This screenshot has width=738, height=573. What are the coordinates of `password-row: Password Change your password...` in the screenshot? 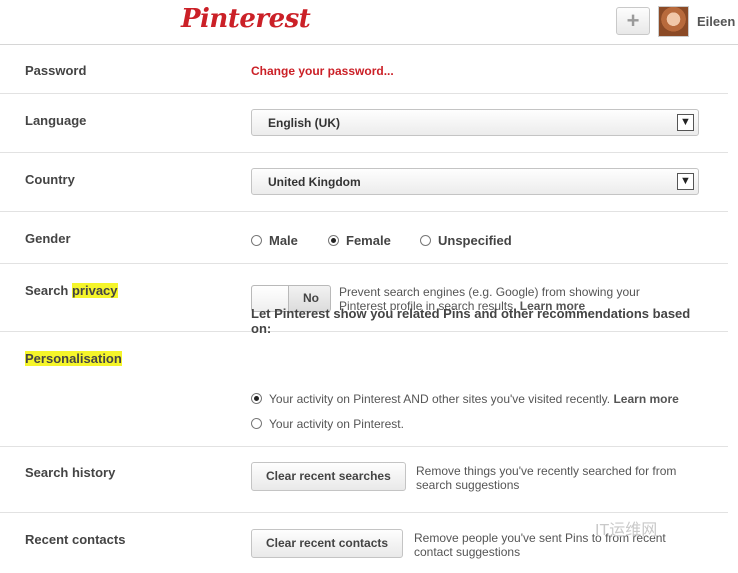 It's located at (364, 69).